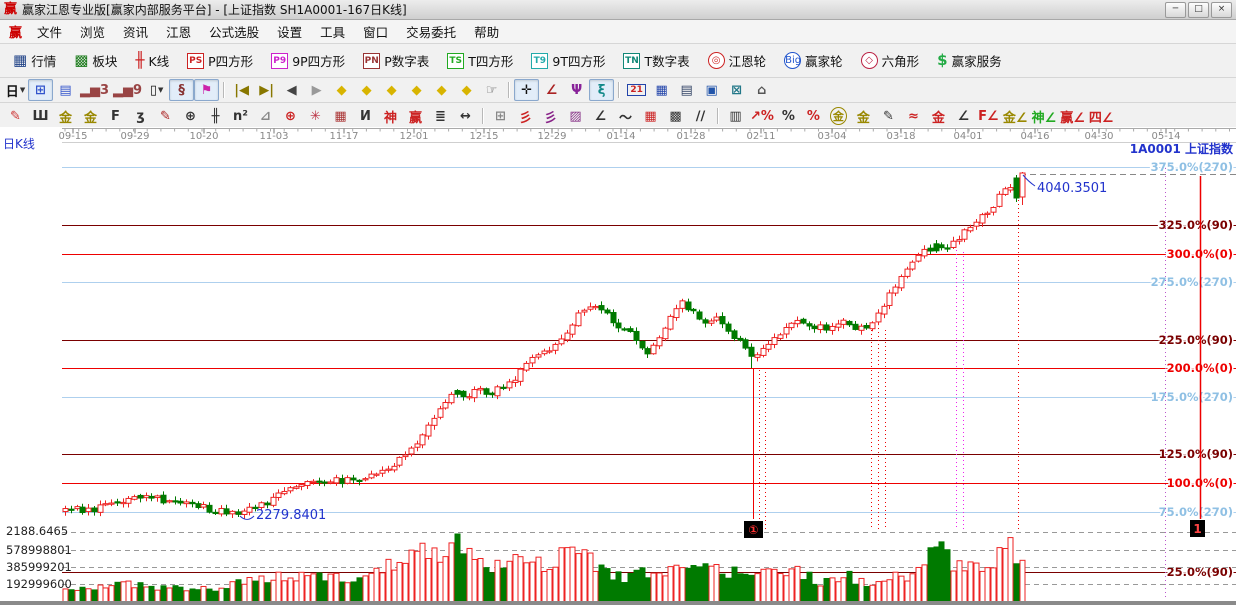 Image resolution: width=1236 pixels, height=605 pixels. Describe the element at coordinates (761, 90) in the screenshot. I see `workstation-button: ⌂` at that location.